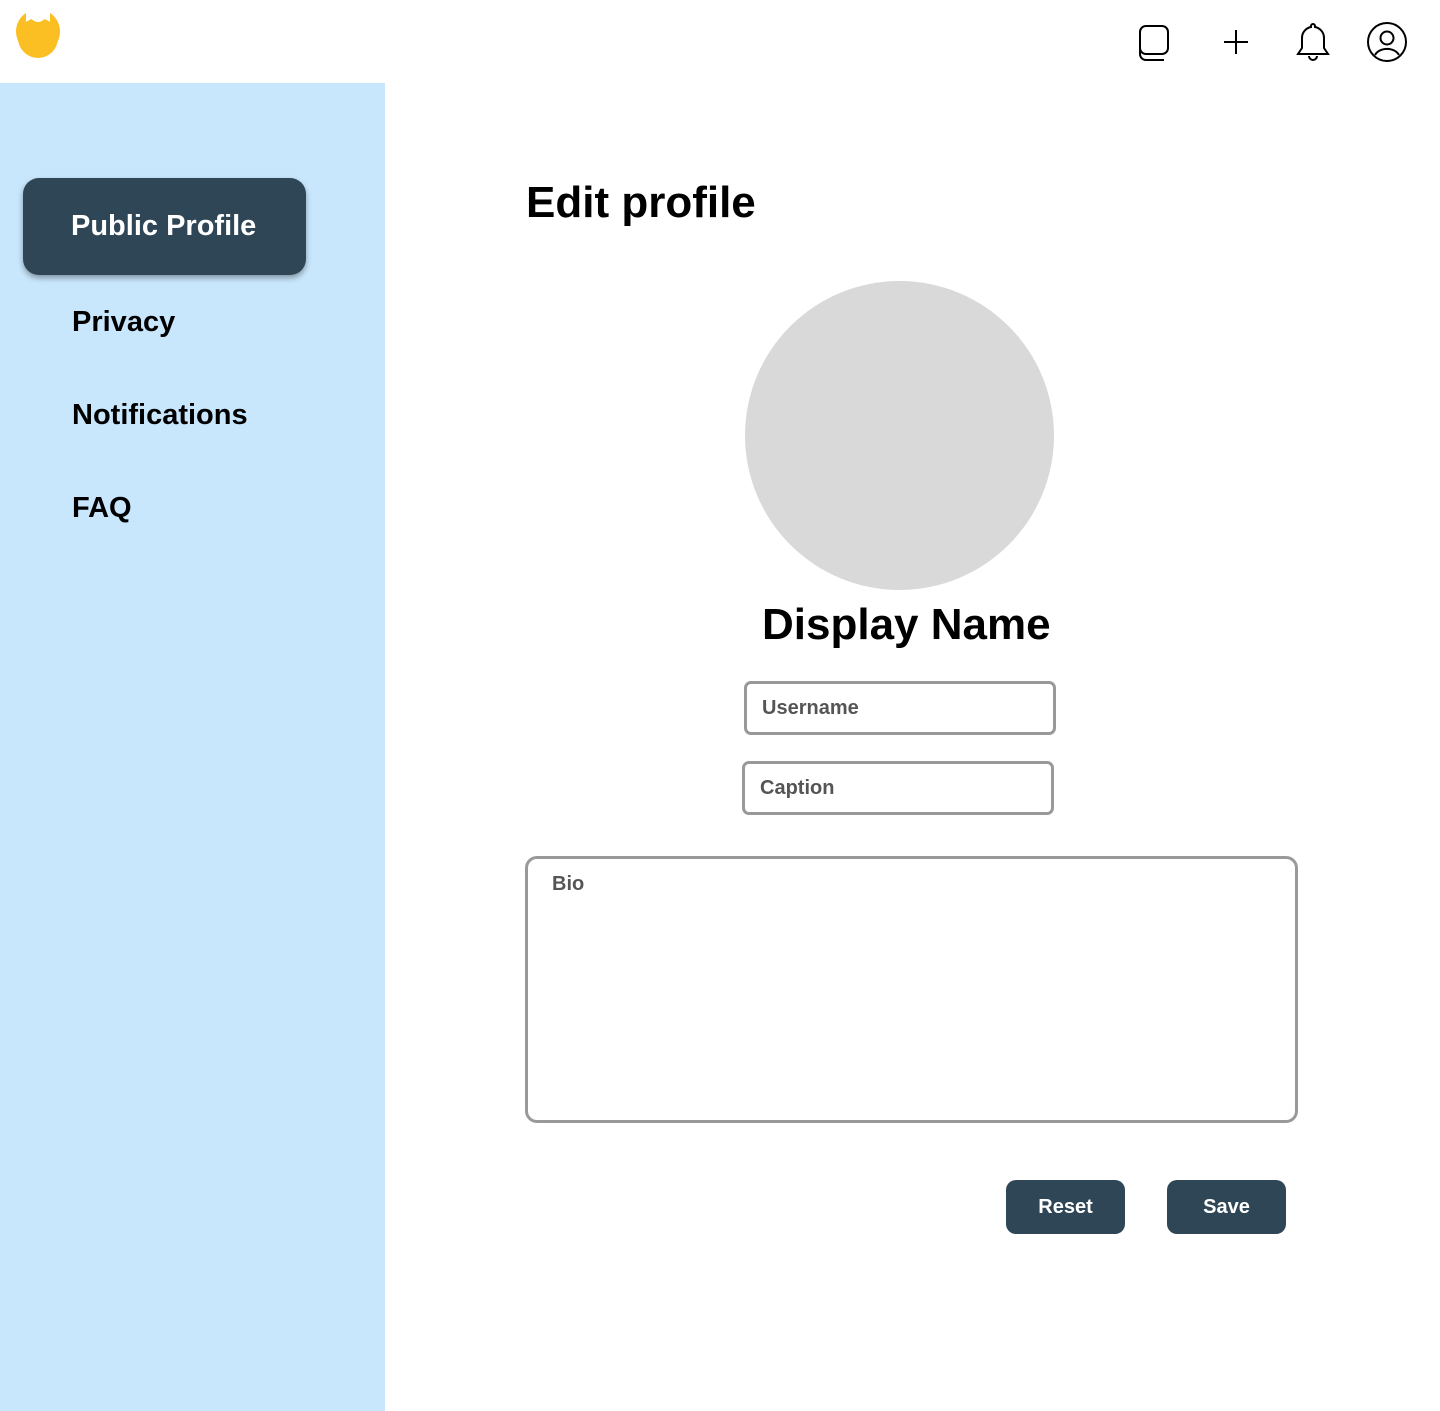 The width and height of the screenshot is (1440, 1411). What do you see at coordinates (720, 41) in the screenshot?
I see `top-bar` at bounding box center [720, 41].